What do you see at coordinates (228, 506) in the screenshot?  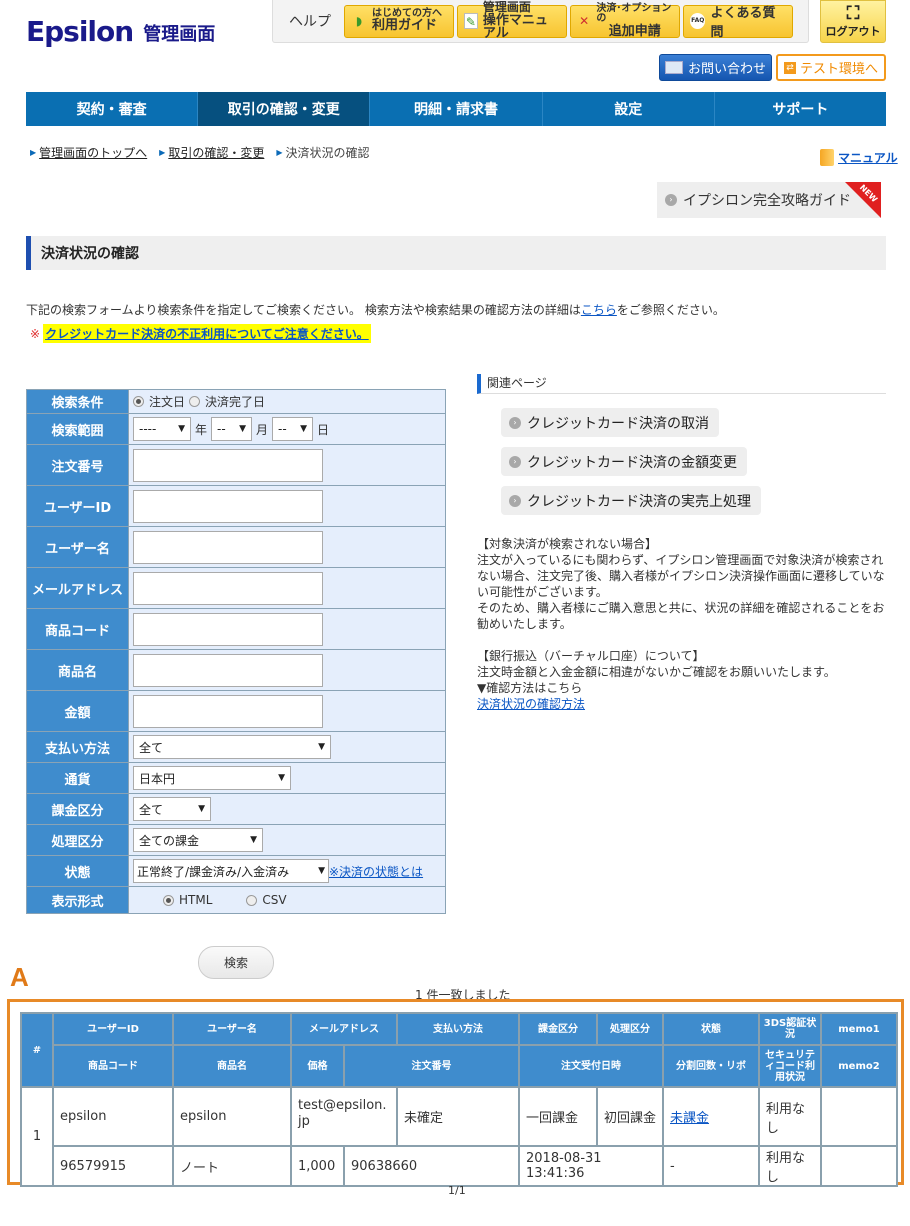 I see `user-id-input` at bounding box center [228, 506].